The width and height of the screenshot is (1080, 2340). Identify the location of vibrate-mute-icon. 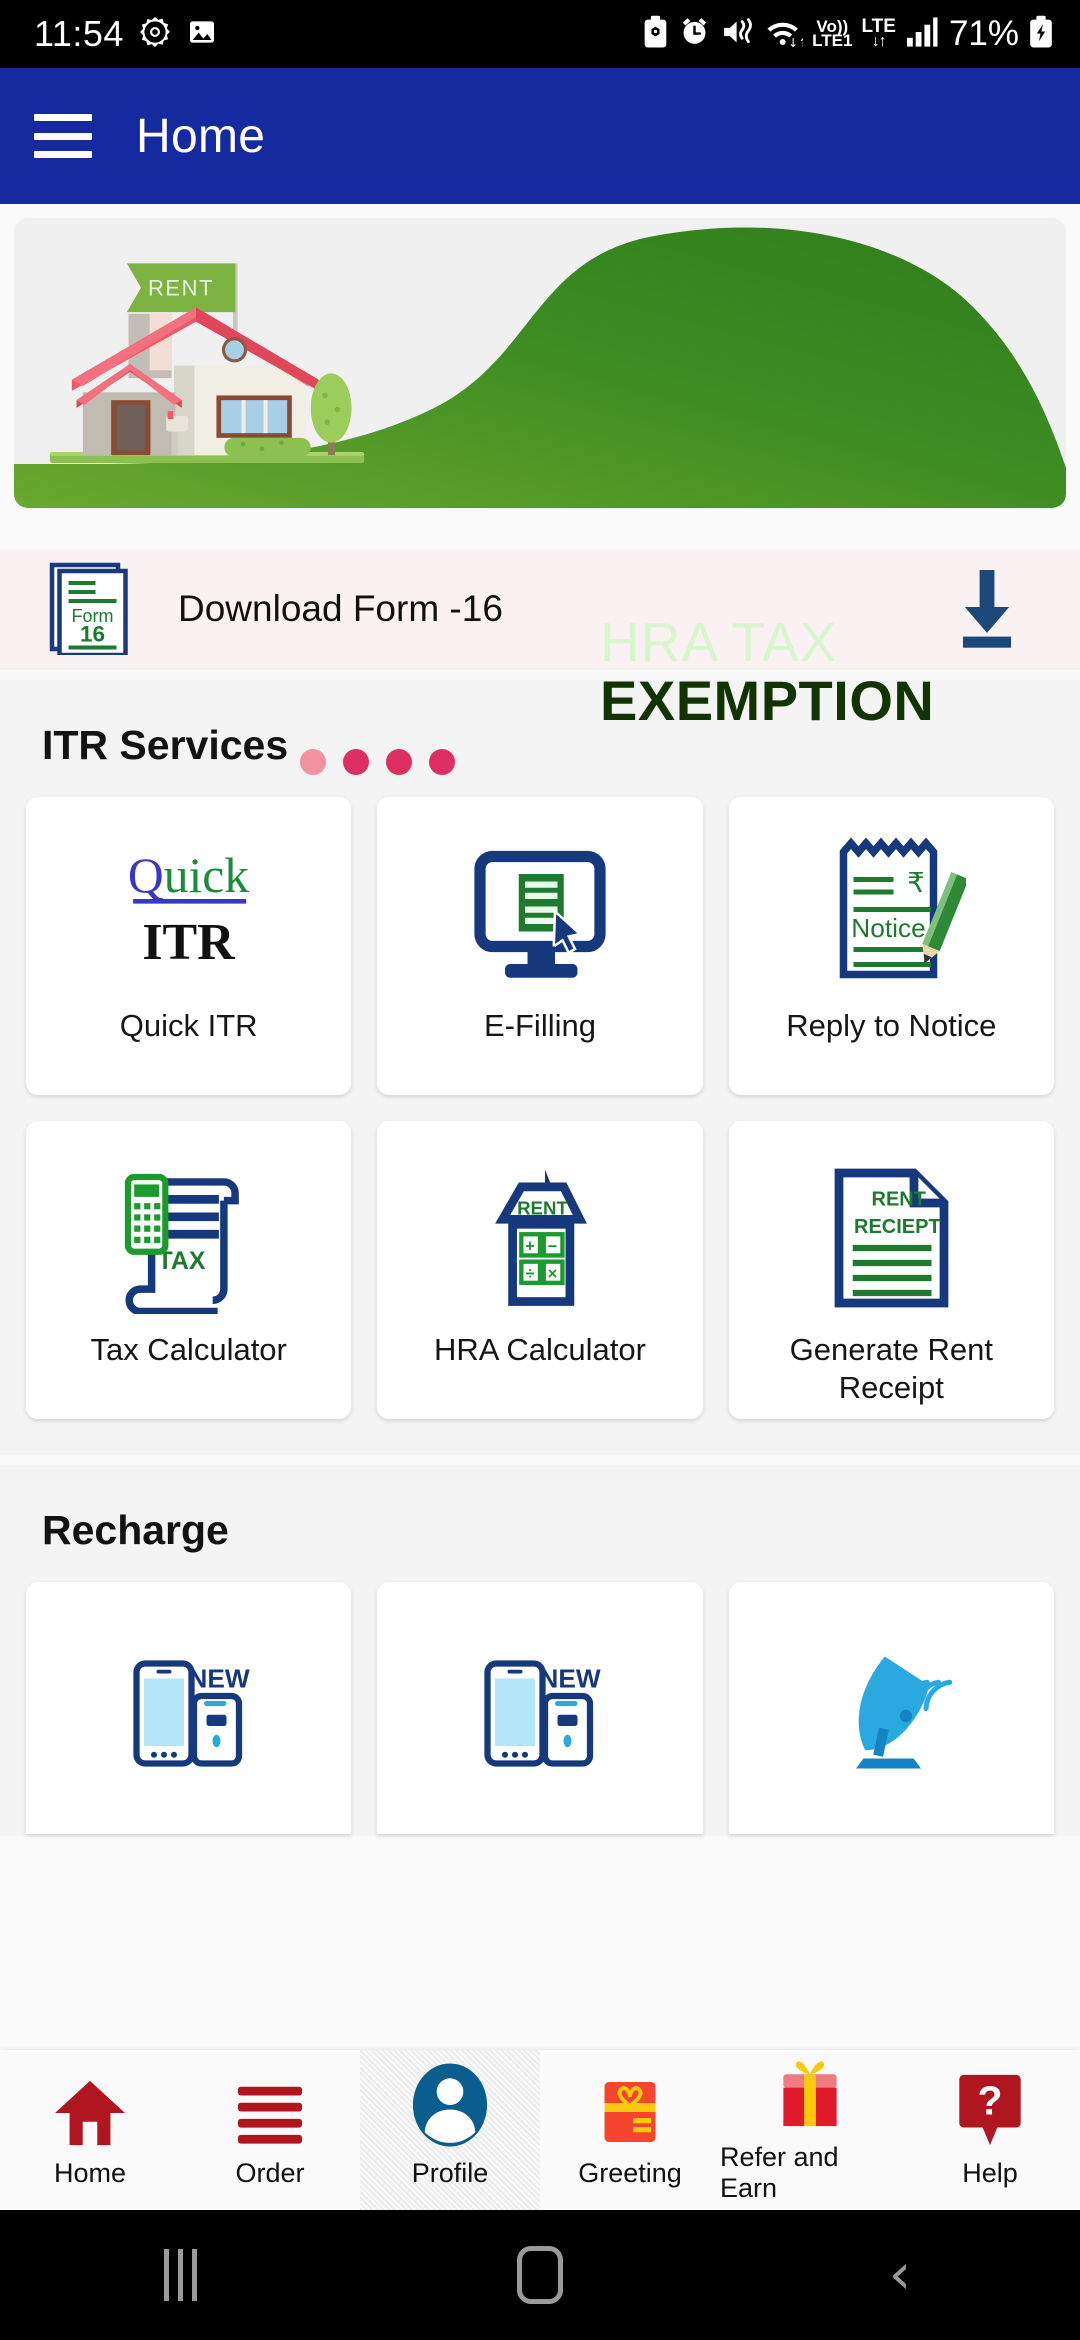
(738, 34).